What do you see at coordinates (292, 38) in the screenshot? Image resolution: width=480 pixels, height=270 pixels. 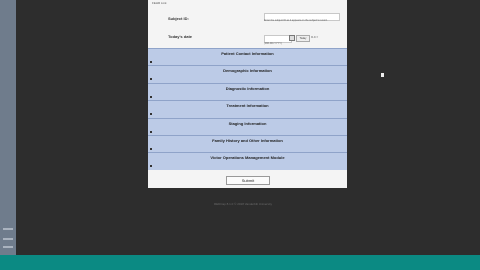 I see `calendar-icon` at bounding box center [292, 38].